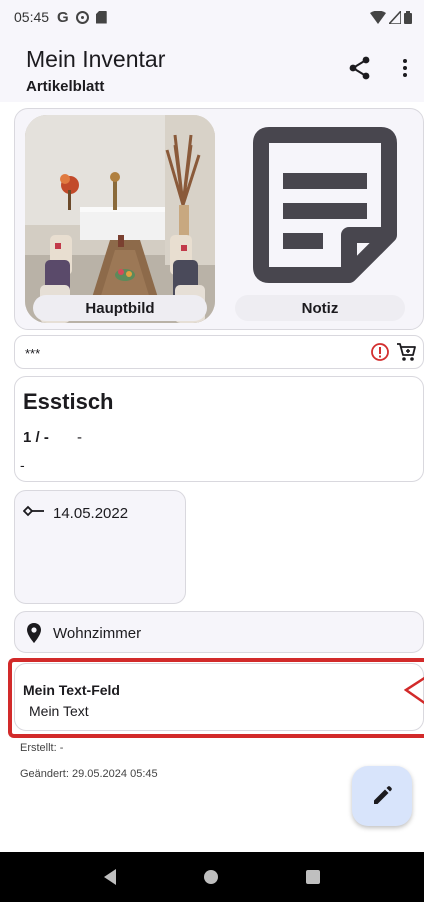  Describe the element at coordinates (68, 401) in the screenshot. I see `item-title: Esstisch` at that location.